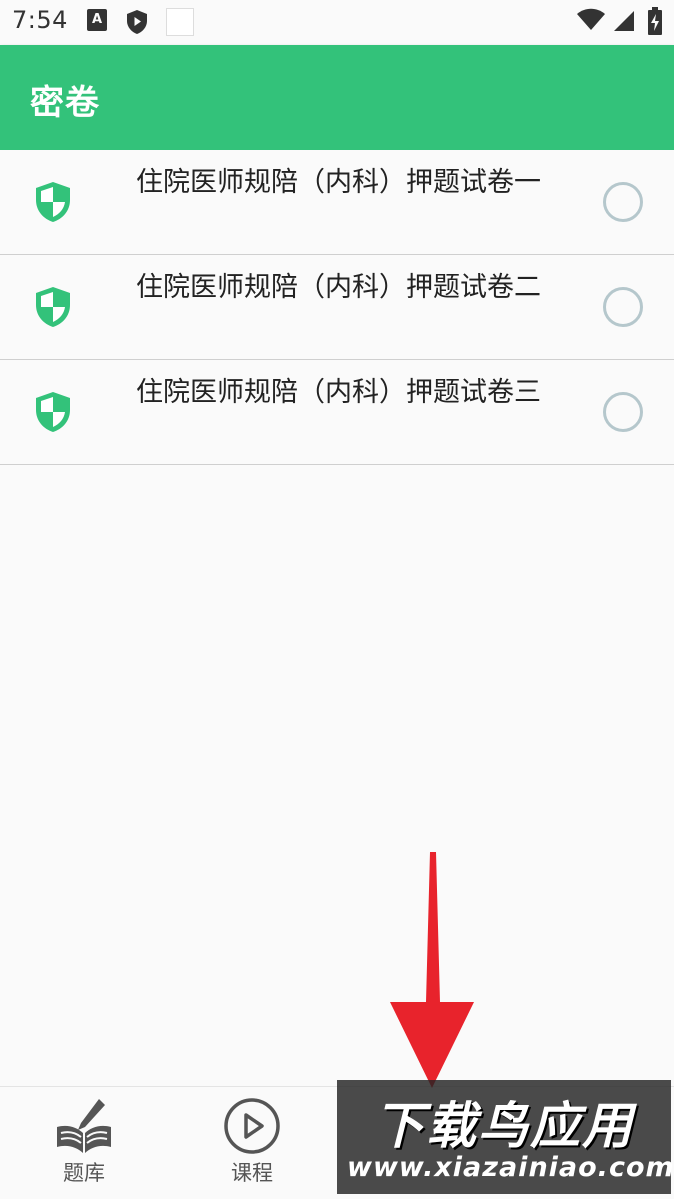  What do you see at coordinates (655, 23) in the screenshot?
I see `battery-charging-icon` at bounding box center [655, 23].